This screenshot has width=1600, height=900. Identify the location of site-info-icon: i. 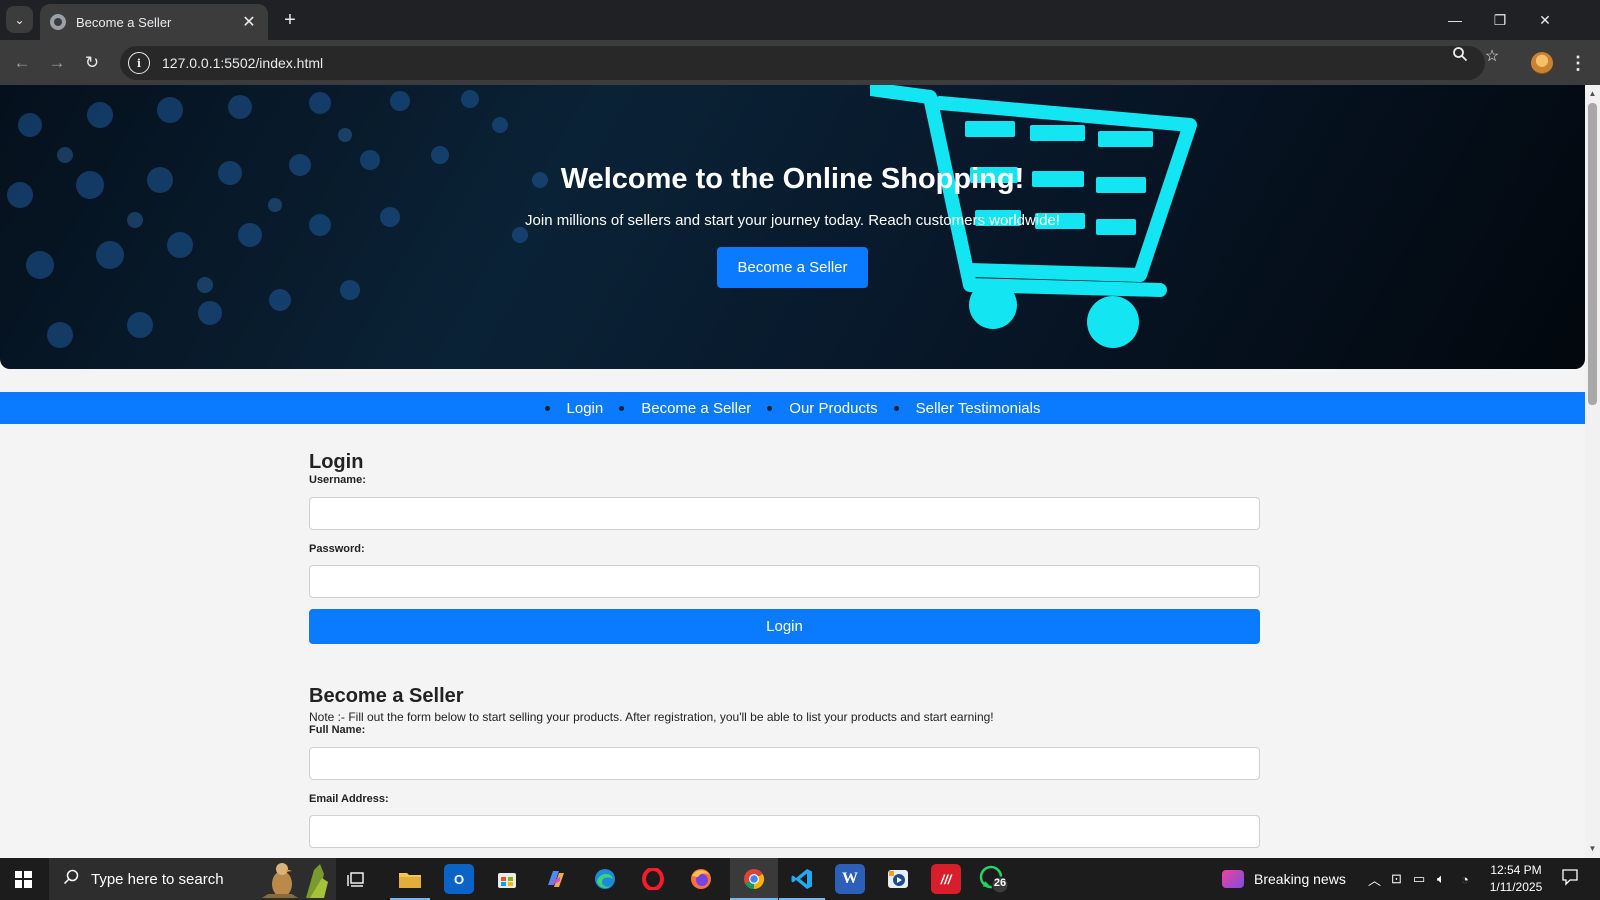
(139, 63).